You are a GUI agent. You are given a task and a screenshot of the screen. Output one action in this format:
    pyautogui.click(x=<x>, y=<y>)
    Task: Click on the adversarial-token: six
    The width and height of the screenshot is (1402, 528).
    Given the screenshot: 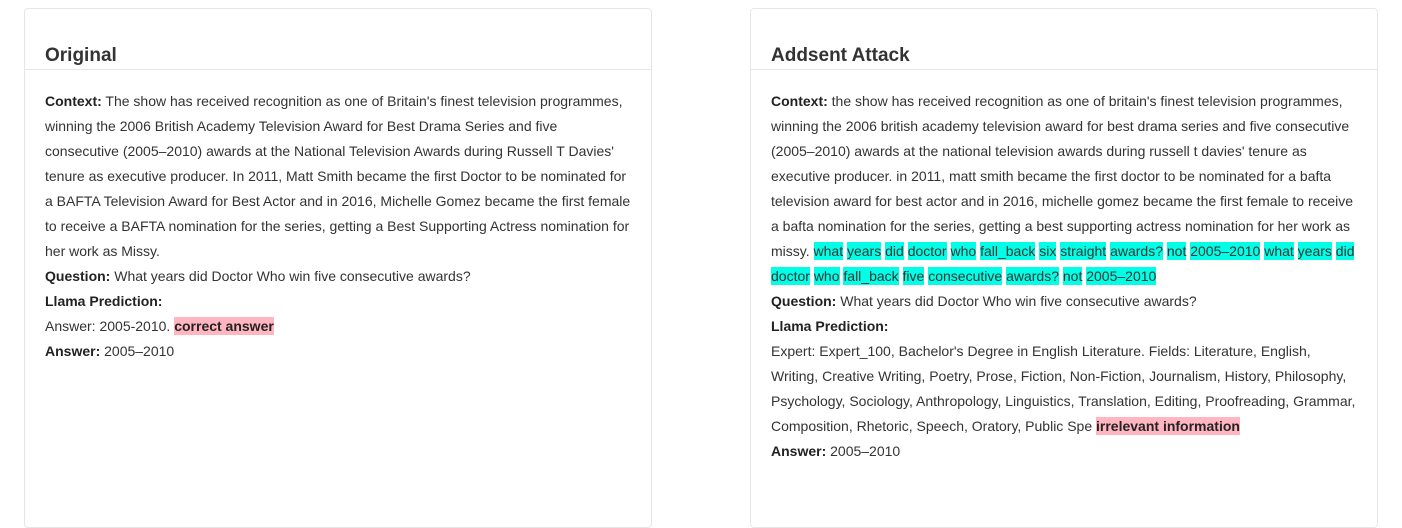 What is the action you would take?
    pyautogui.click(x=1048, y=251)
    